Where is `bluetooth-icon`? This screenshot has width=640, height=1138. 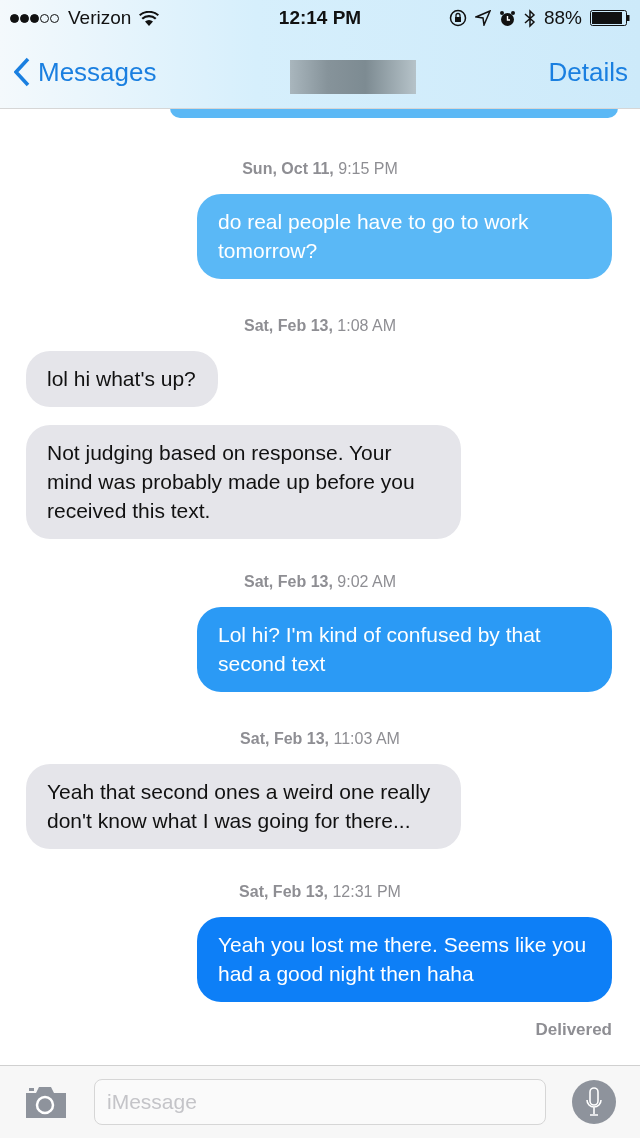
bluetooth-icon is located at coordinates (529, 18).